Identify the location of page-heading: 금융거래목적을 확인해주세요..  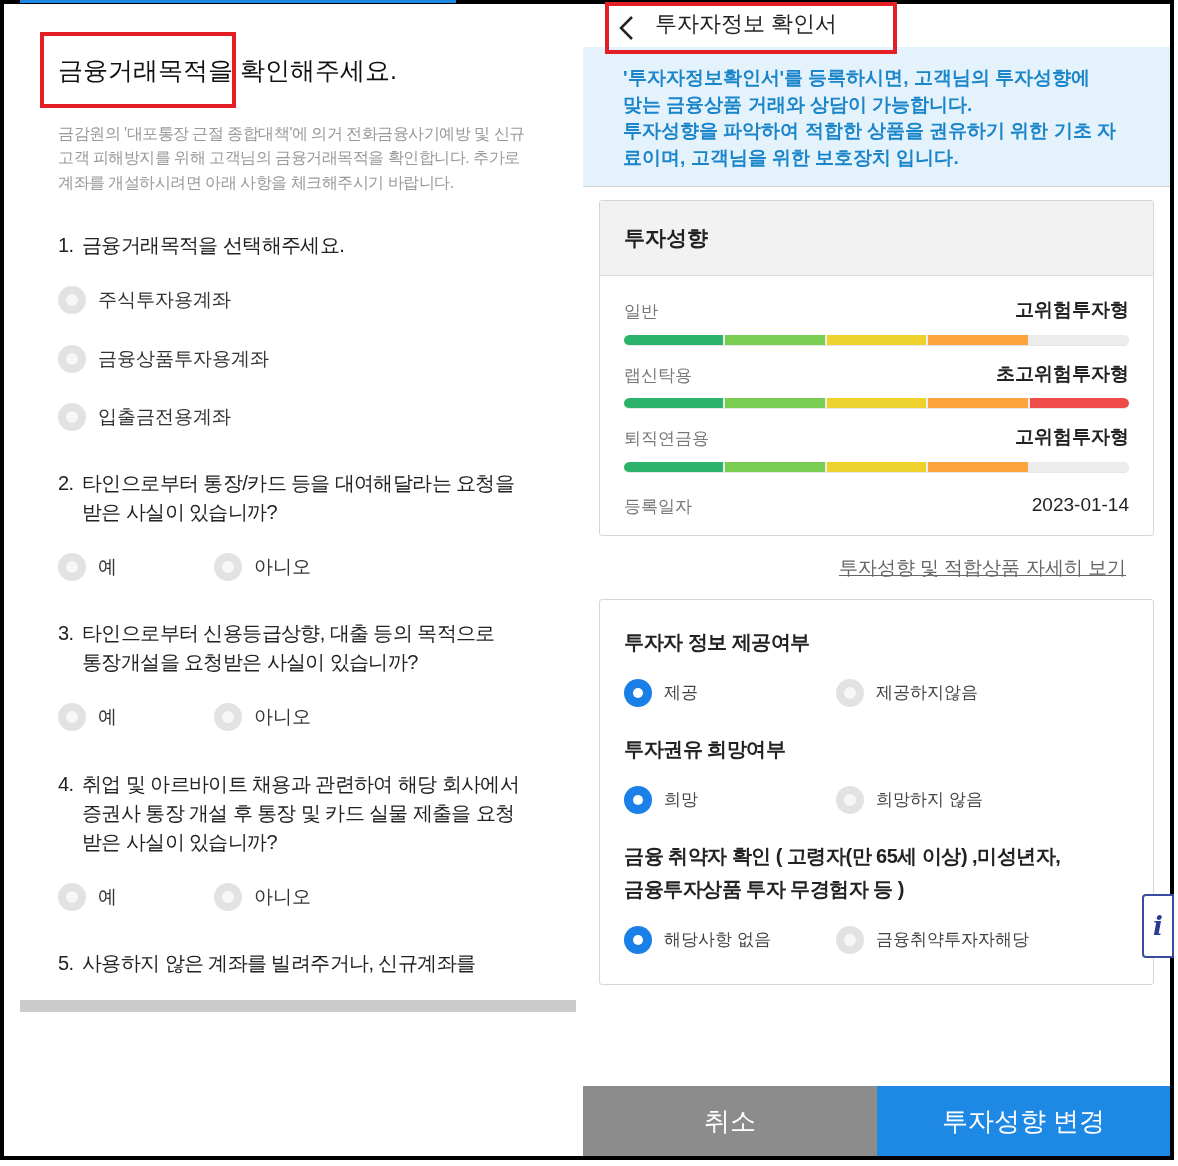
(228, 70).